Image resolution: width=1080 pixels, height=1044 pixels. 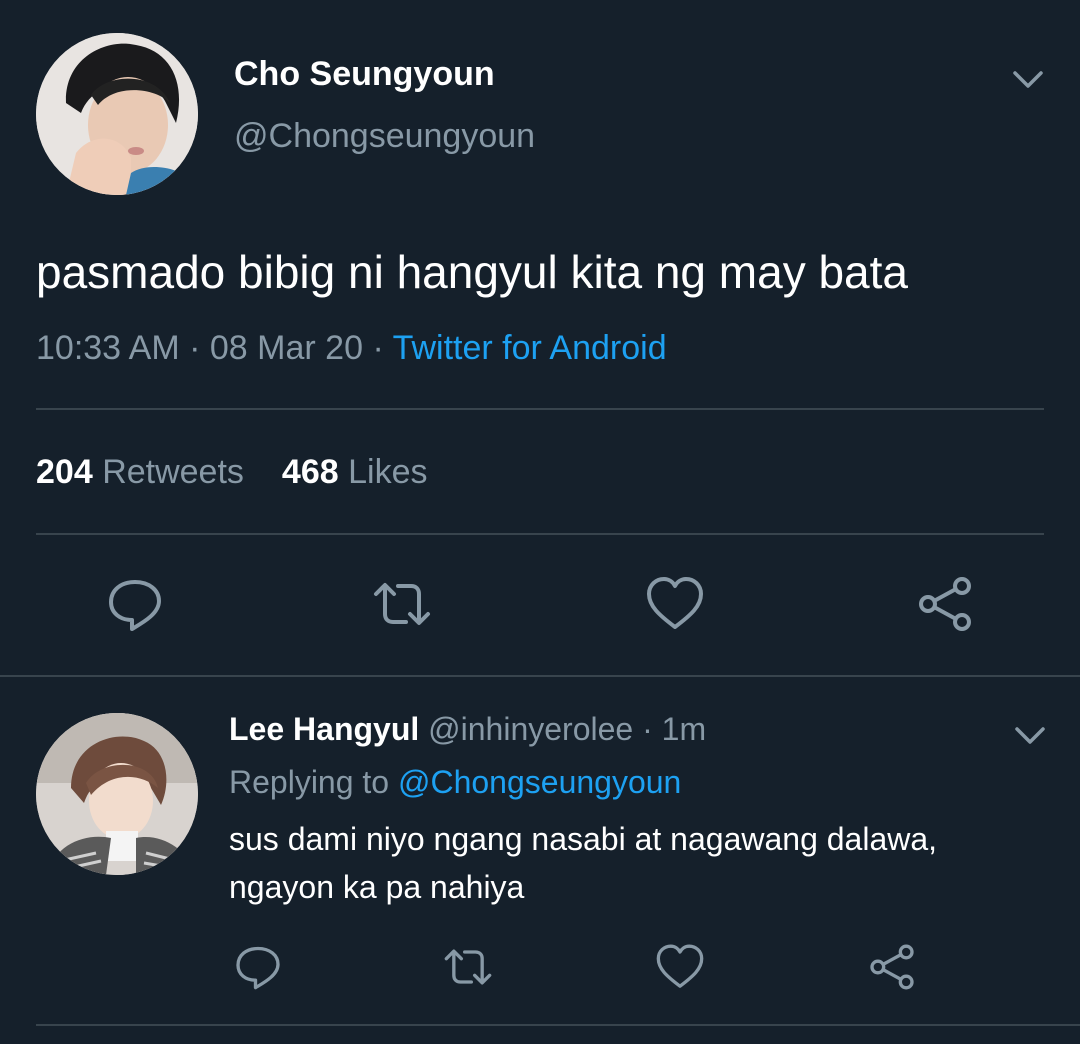 I want to click on reply-author-name: Lee Hangyul, so click(x=324, y=729).